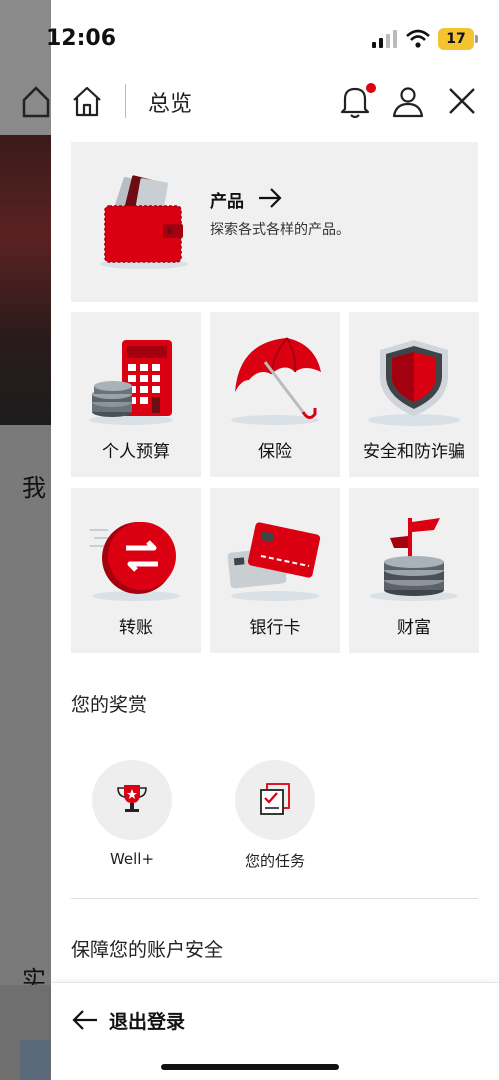 The width and height of the screenshot is (499, 1080). I want to click on wealth-flag-icon, so click(414, 559).